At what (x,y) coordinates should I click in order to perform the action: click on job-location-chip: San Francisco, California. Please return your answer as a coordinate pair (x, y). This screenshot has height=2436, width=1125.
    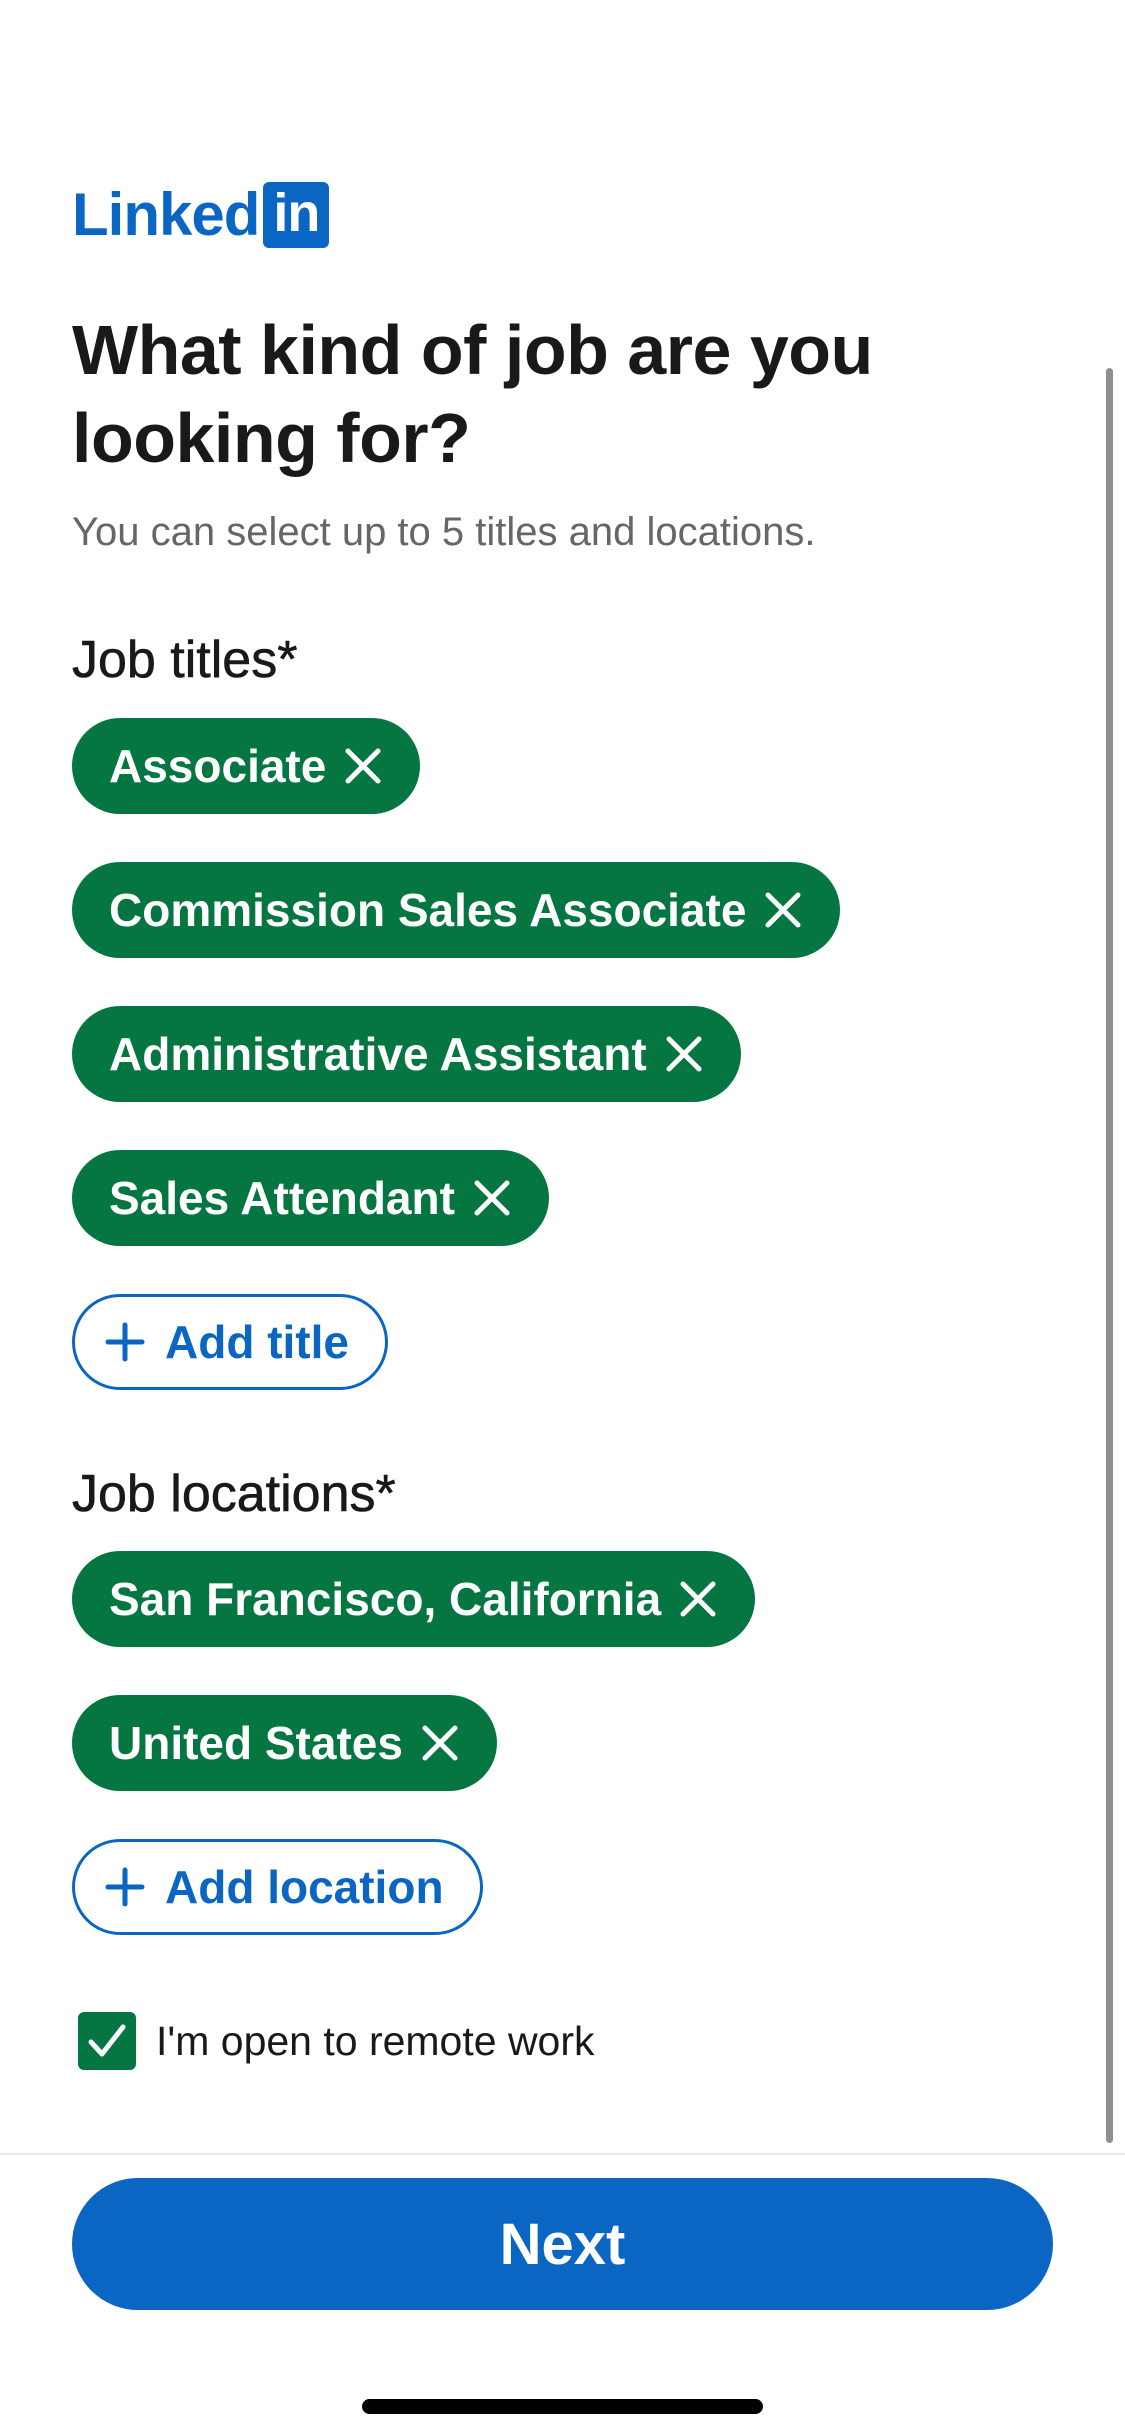
    Looking at the image, I should click on (414, 1599).